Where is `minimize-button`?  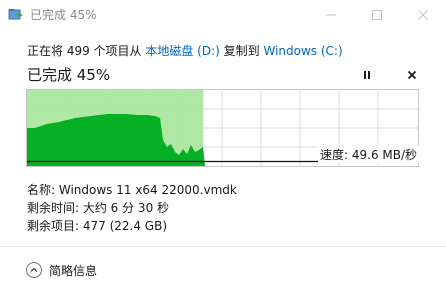 minimize-button is located at coordinates (331, 15).